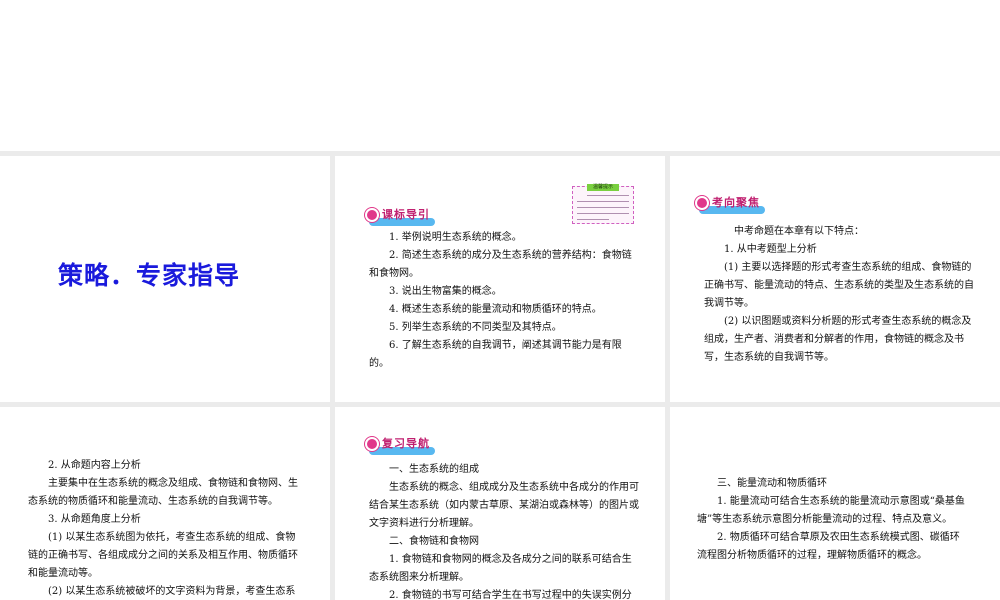 This screenshot has height=600, width=1000. Describe the element at coordinates (736, 202) in the screenshot. I see `badge-label: 考向聚焦` at that location.